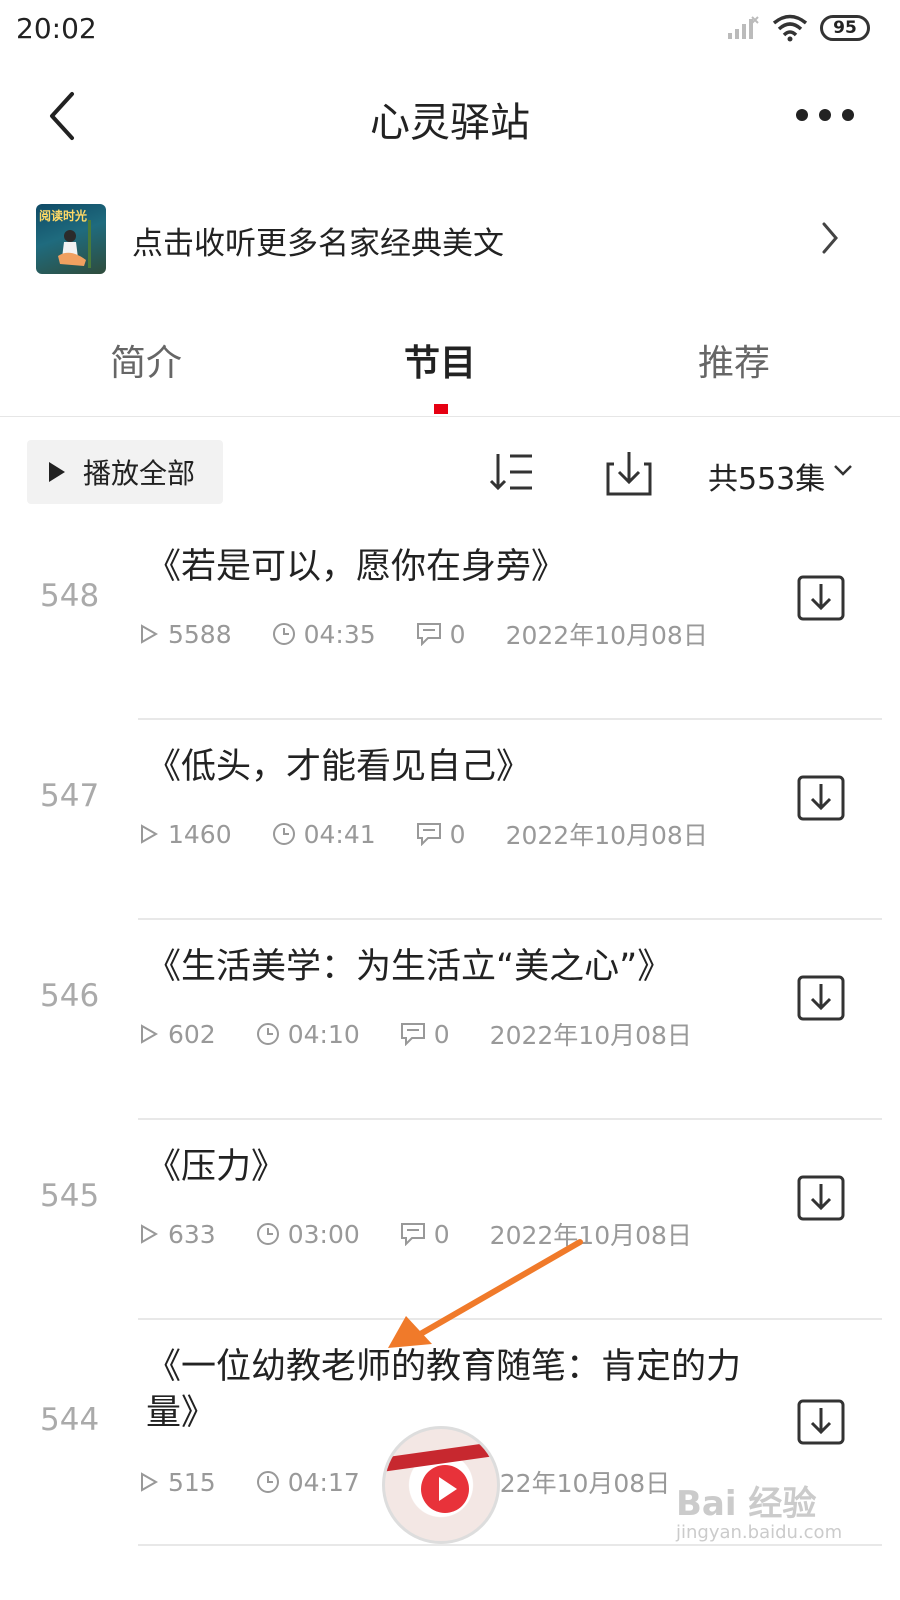 Image resolution: width=900 pixels, height=1600 pixels. Describe the element at coordinates (70, 796) in the screenshot. I see `episode-number: 547` at that location.